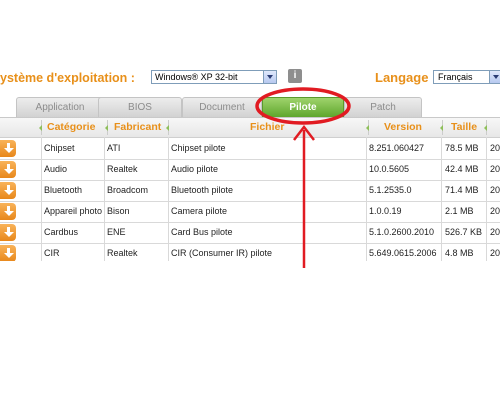 The height and width of the screenshot is (415, 500). I want to click on row-file: Chipset pilote, so click(198, 148).